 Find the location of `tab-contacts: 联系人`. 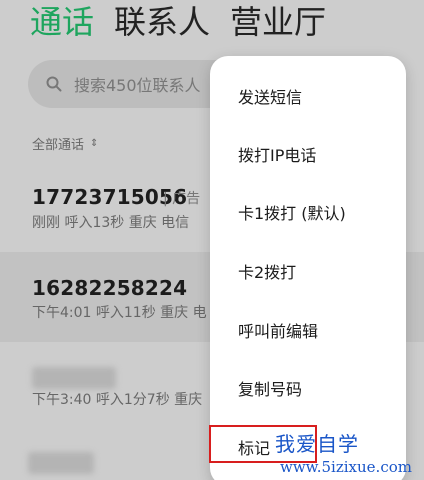

tab-contacts: 联系人 is located at coordinates (162, 22).